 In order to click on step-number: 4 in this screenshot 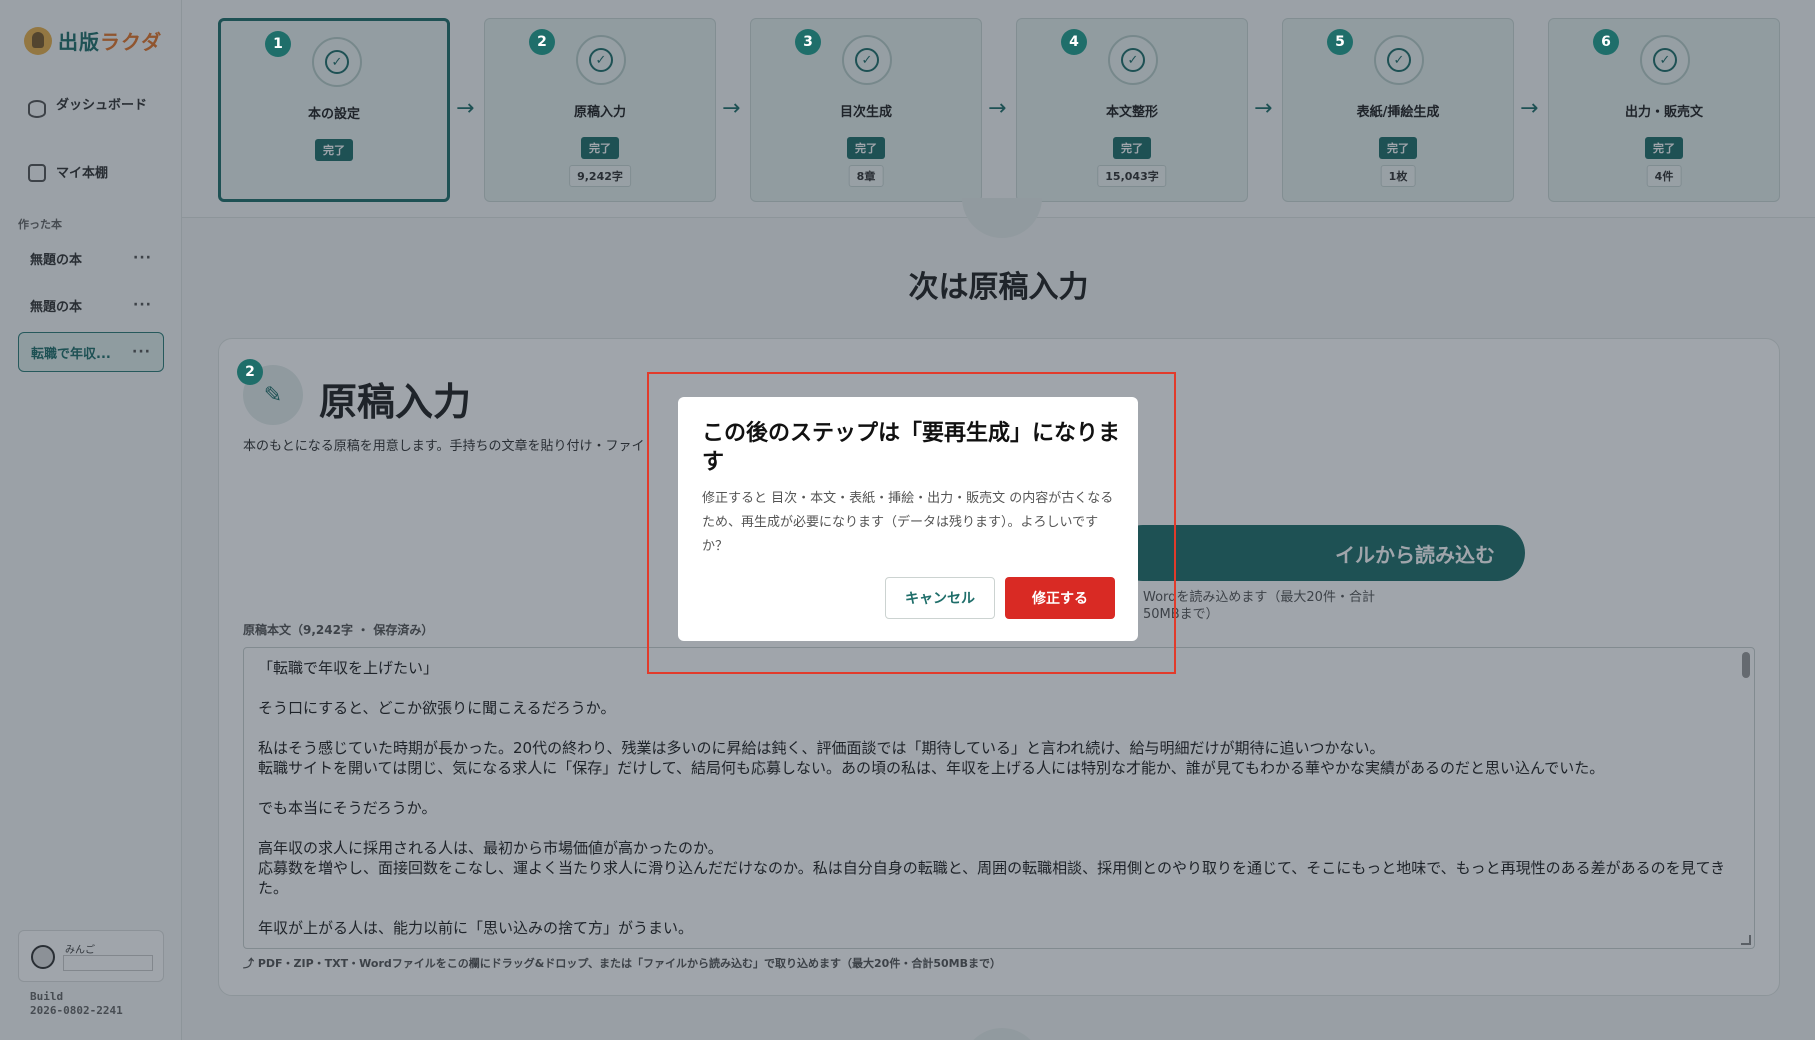, I will do `click(1074, 42)`.